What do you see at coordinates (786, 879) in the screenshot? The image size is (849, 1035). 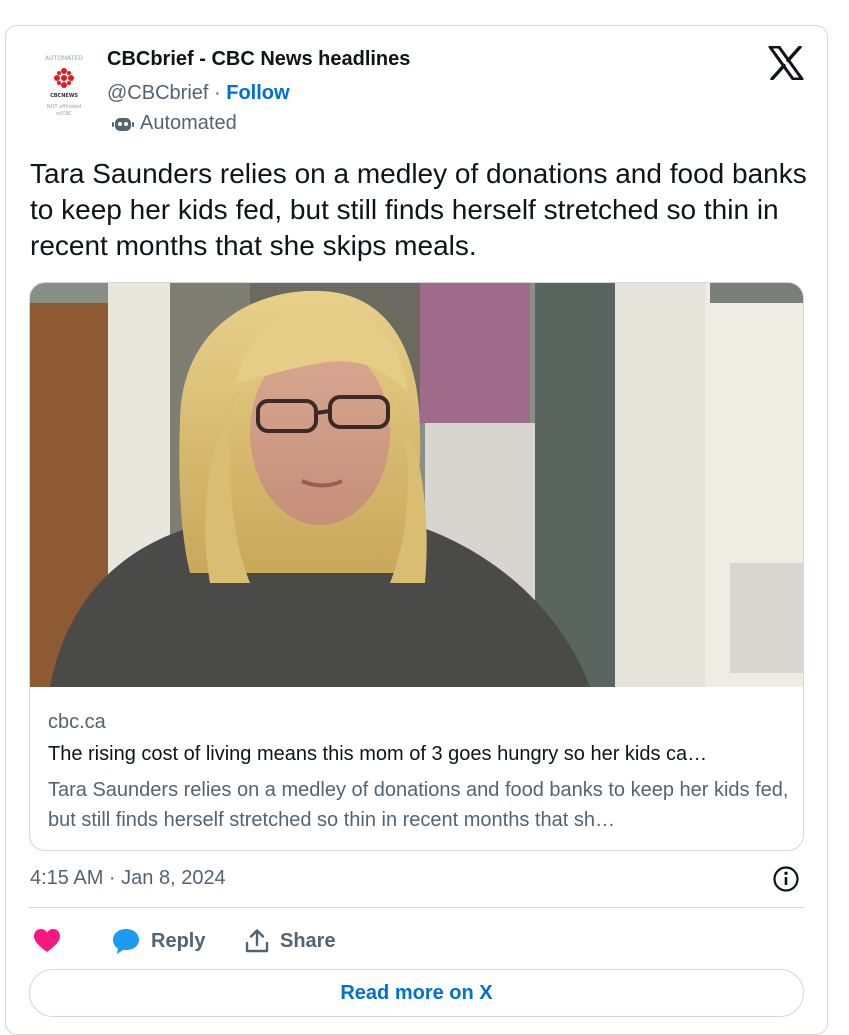 I see `info-icon` at bounding box center [786, 879].